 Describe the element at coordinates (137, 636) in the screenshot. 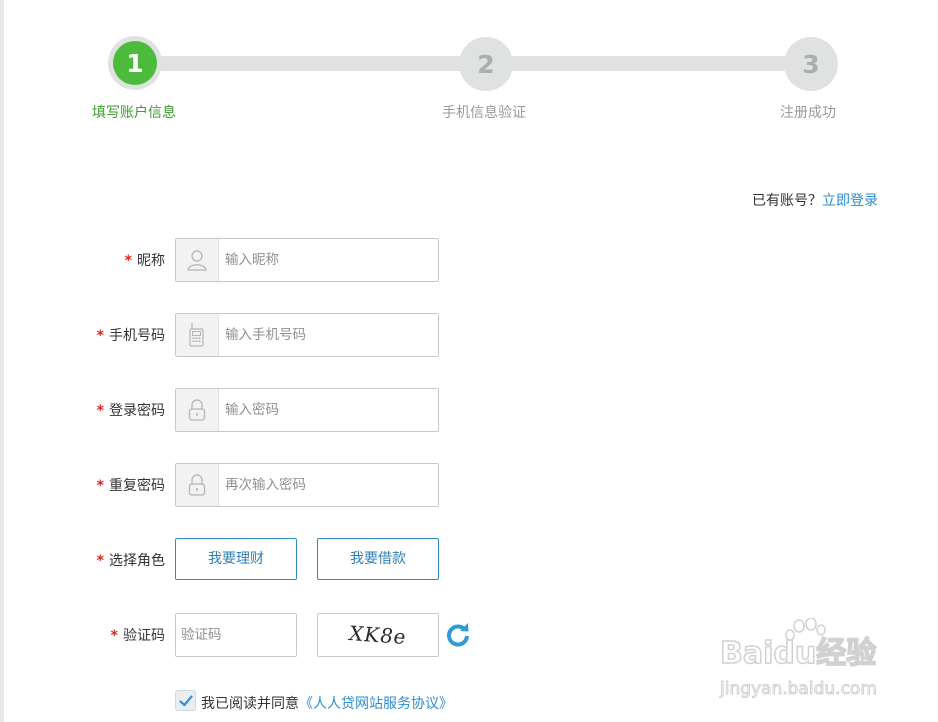

I see `captcha-label: * 验证码` at that location.